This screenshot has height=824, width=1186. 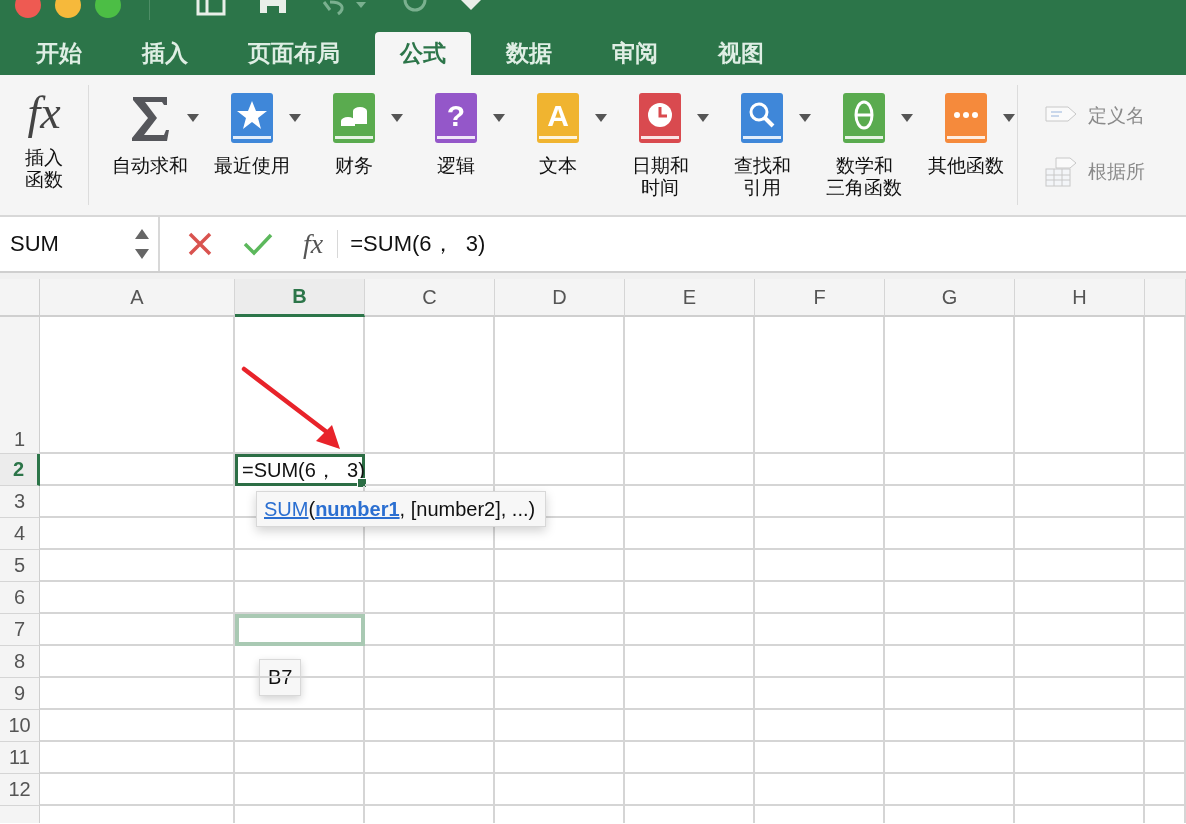 What do you see at coordinates (762, 137) in the screenshot?
I see `function-category-button: 查找和 引用` at bounding box center [762, 137].